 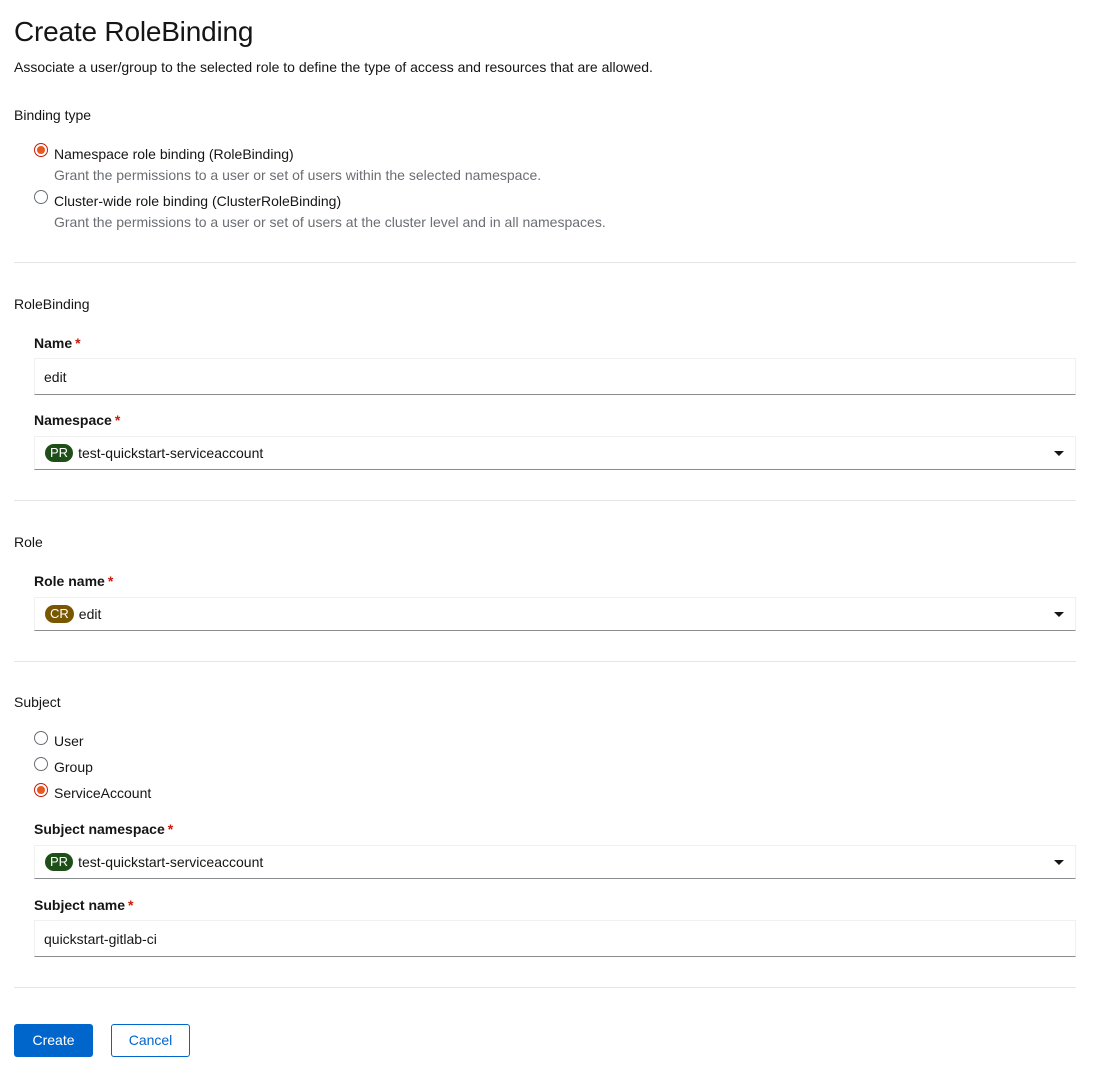 I want to click on namespace-field-label: Namespace *, so click(x=77, y=420).